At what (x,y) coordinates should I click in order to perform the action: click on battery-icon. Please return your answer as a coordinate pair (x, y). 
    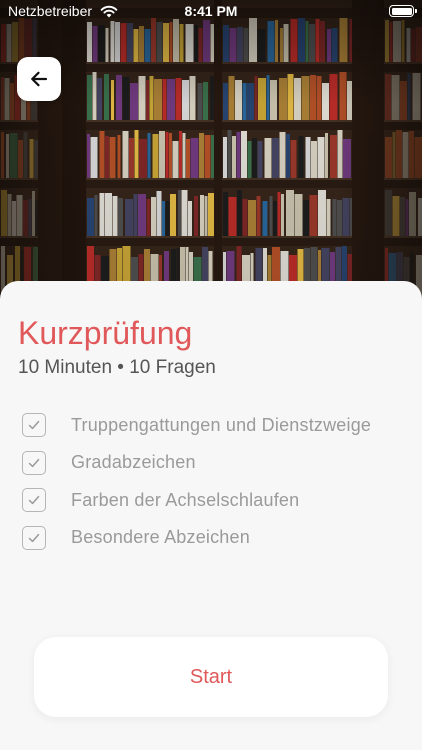
    Looking at the image, I should click on (403, 11).